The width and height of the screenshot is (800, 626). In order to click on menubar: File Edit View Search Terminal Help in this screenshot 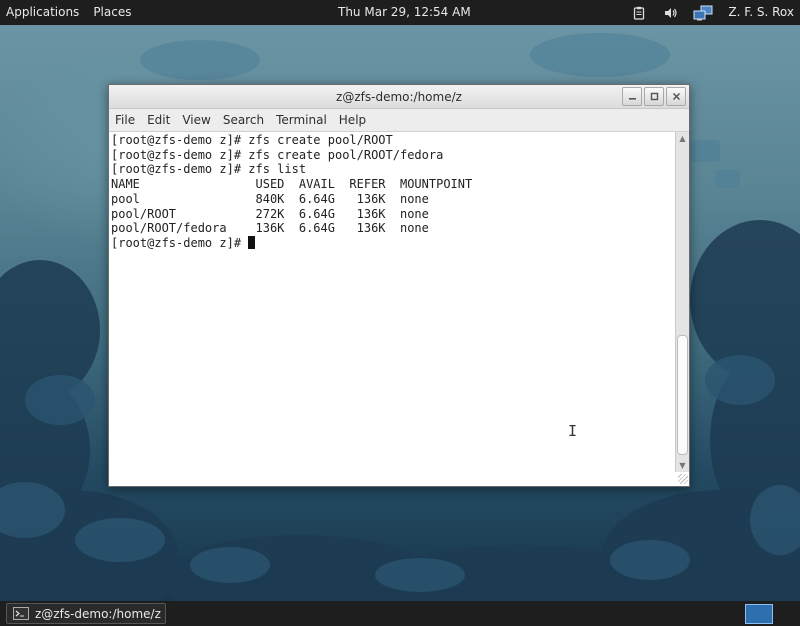, I will do `click(399, 120)`.